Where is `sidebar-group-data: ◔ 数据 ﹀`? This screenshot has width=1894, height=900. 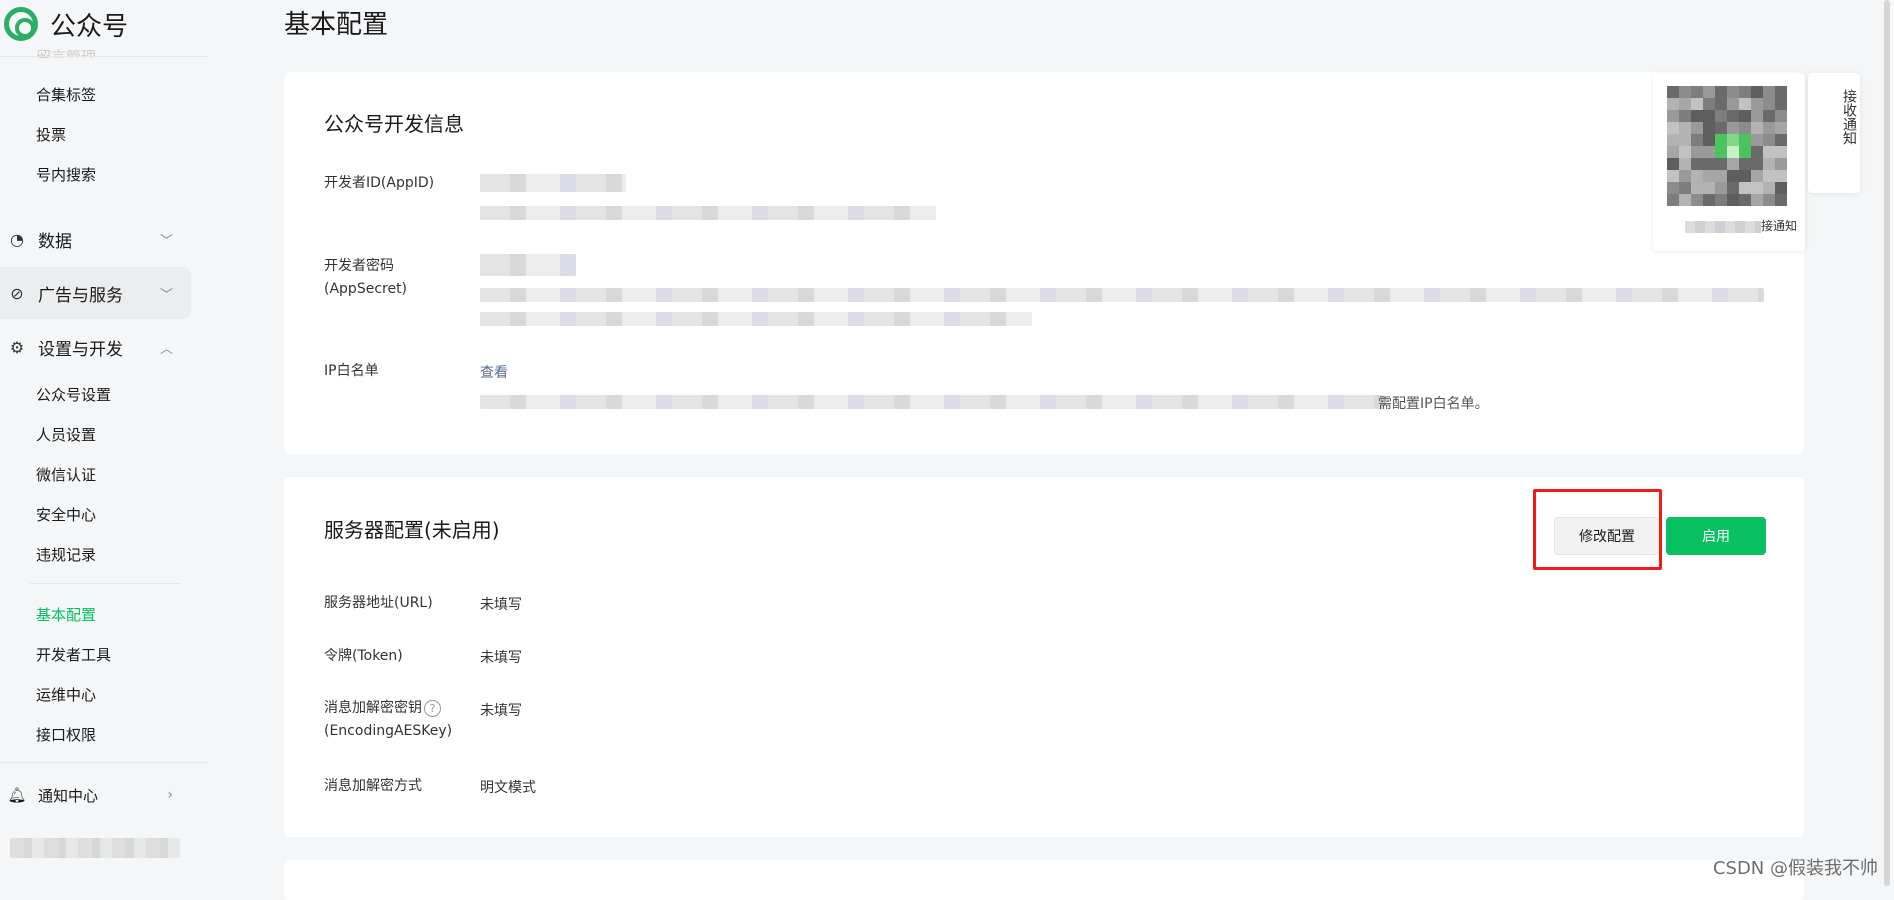 sidebar-group-data: ◔ 数据 ﹀ is located at coordinates (95, 239).